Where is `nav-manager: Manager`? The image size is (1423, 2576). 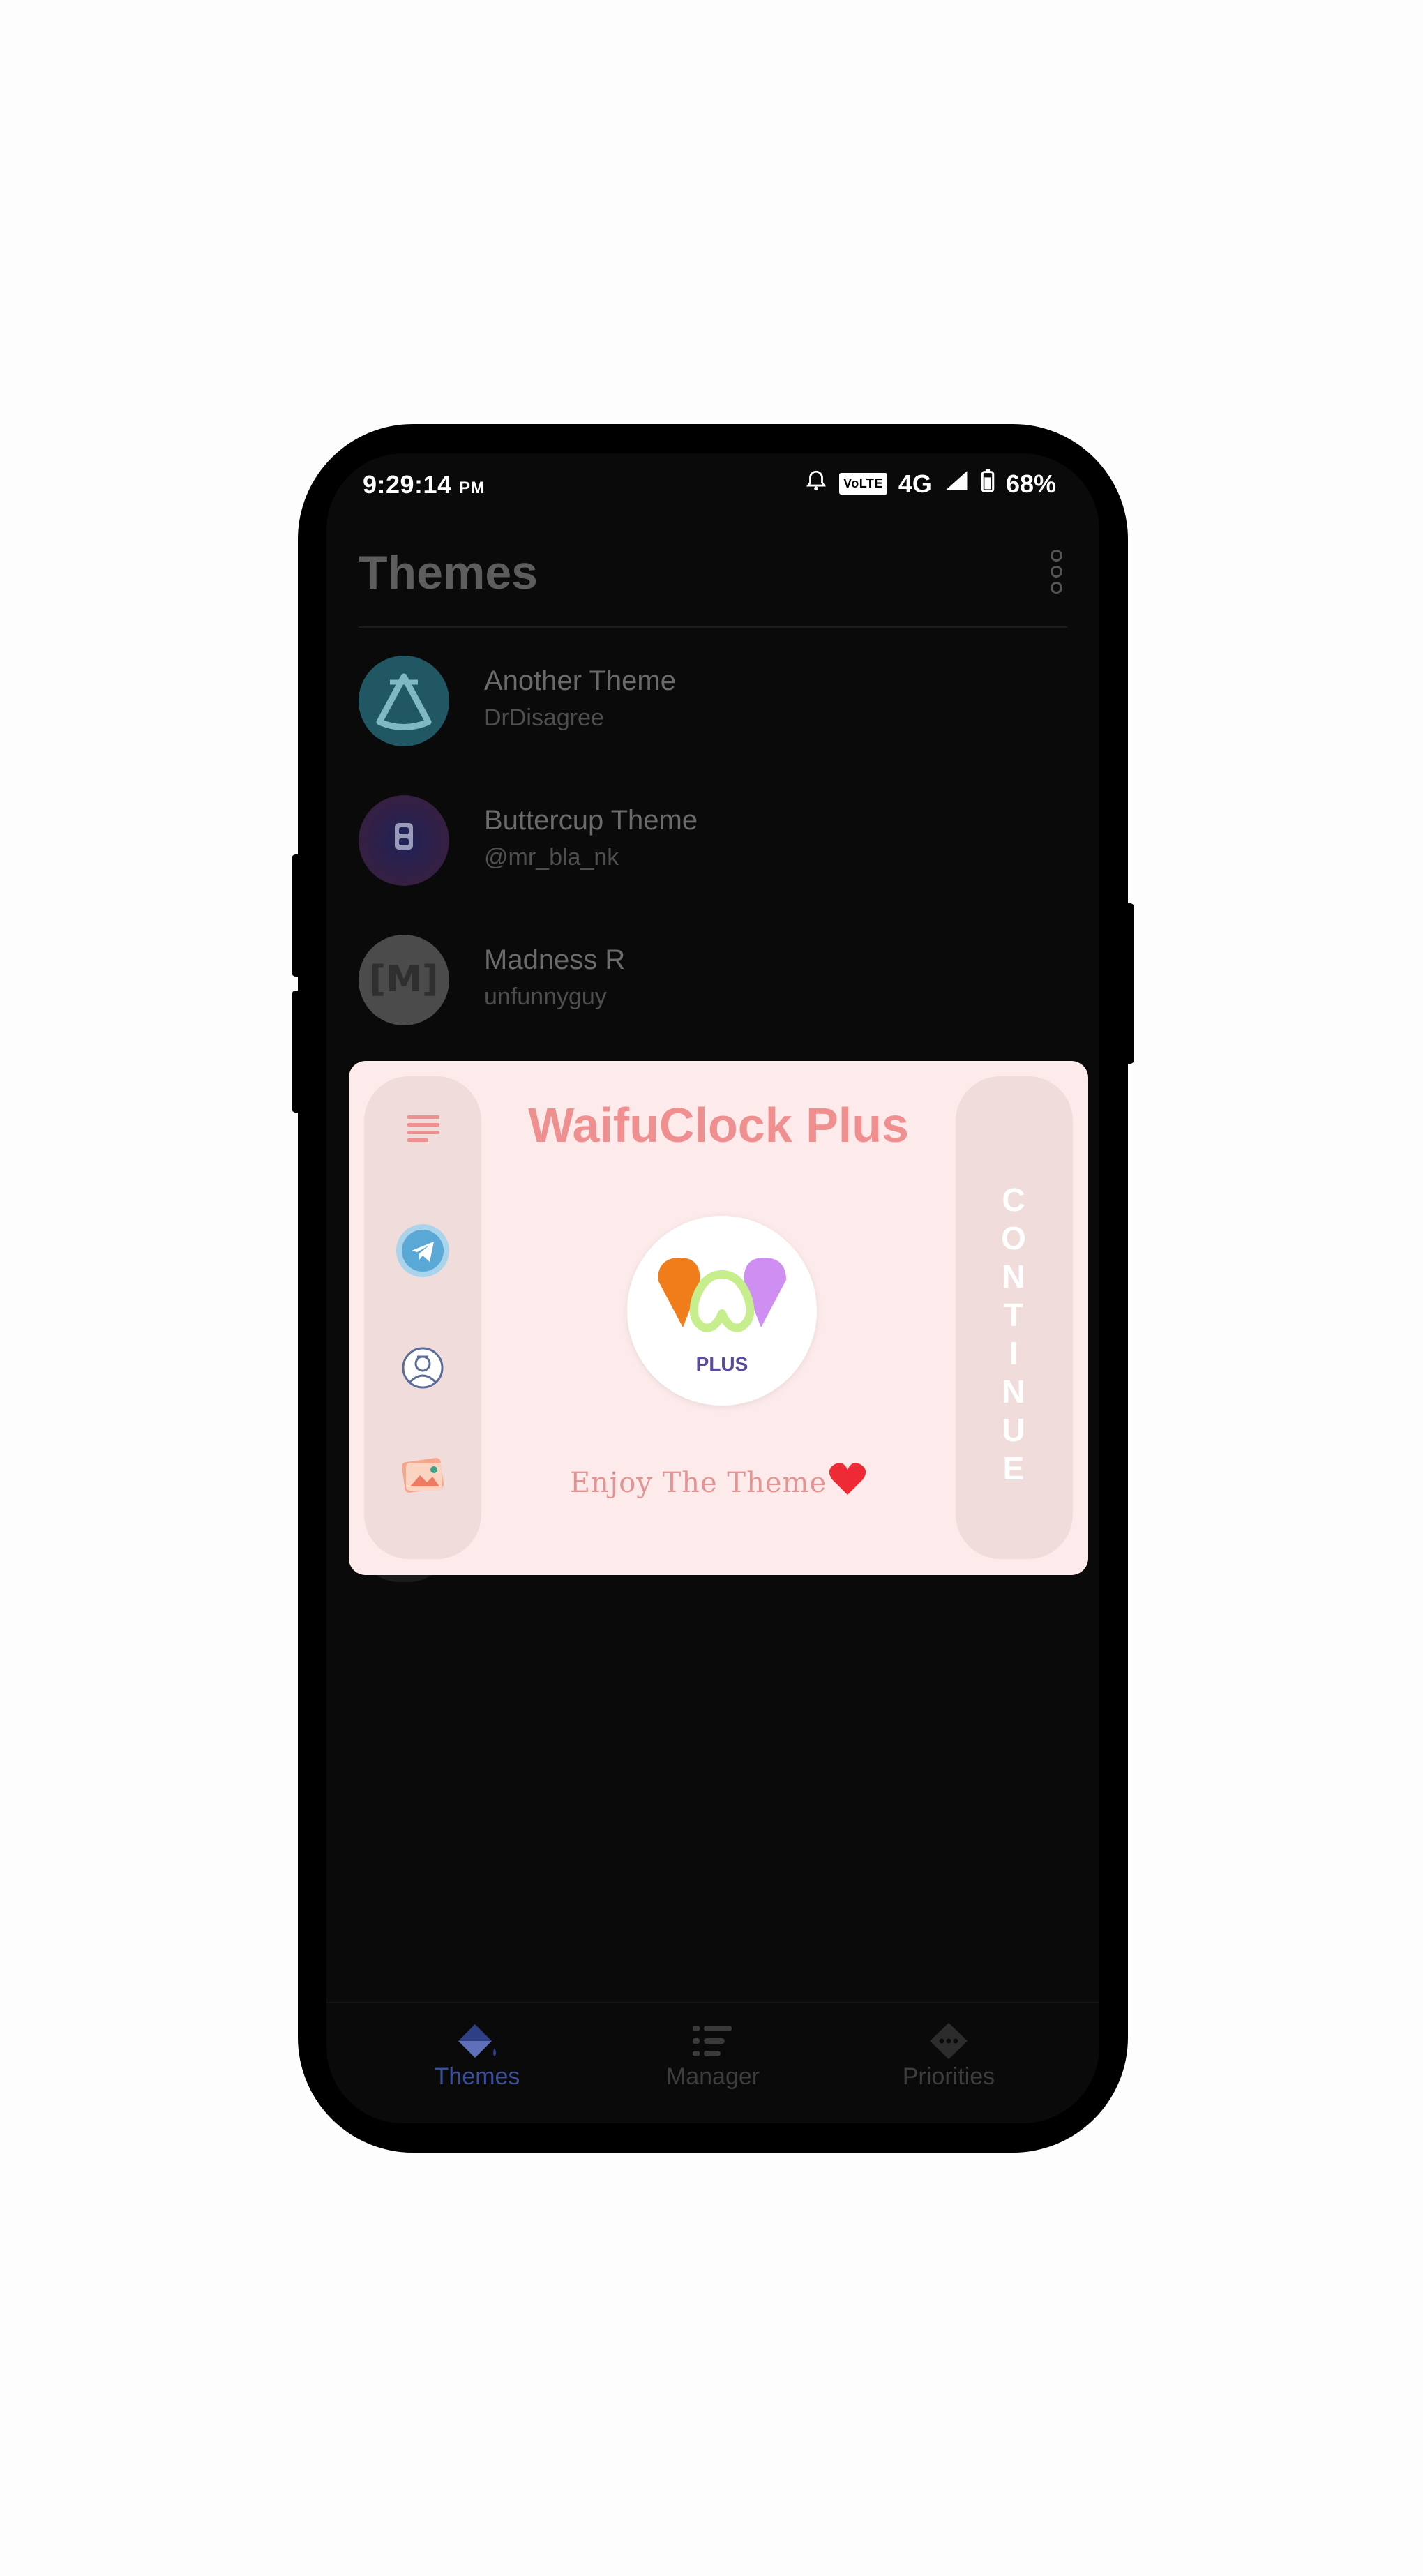 nav-manager: Manager is located at coordinates (713, 2055).